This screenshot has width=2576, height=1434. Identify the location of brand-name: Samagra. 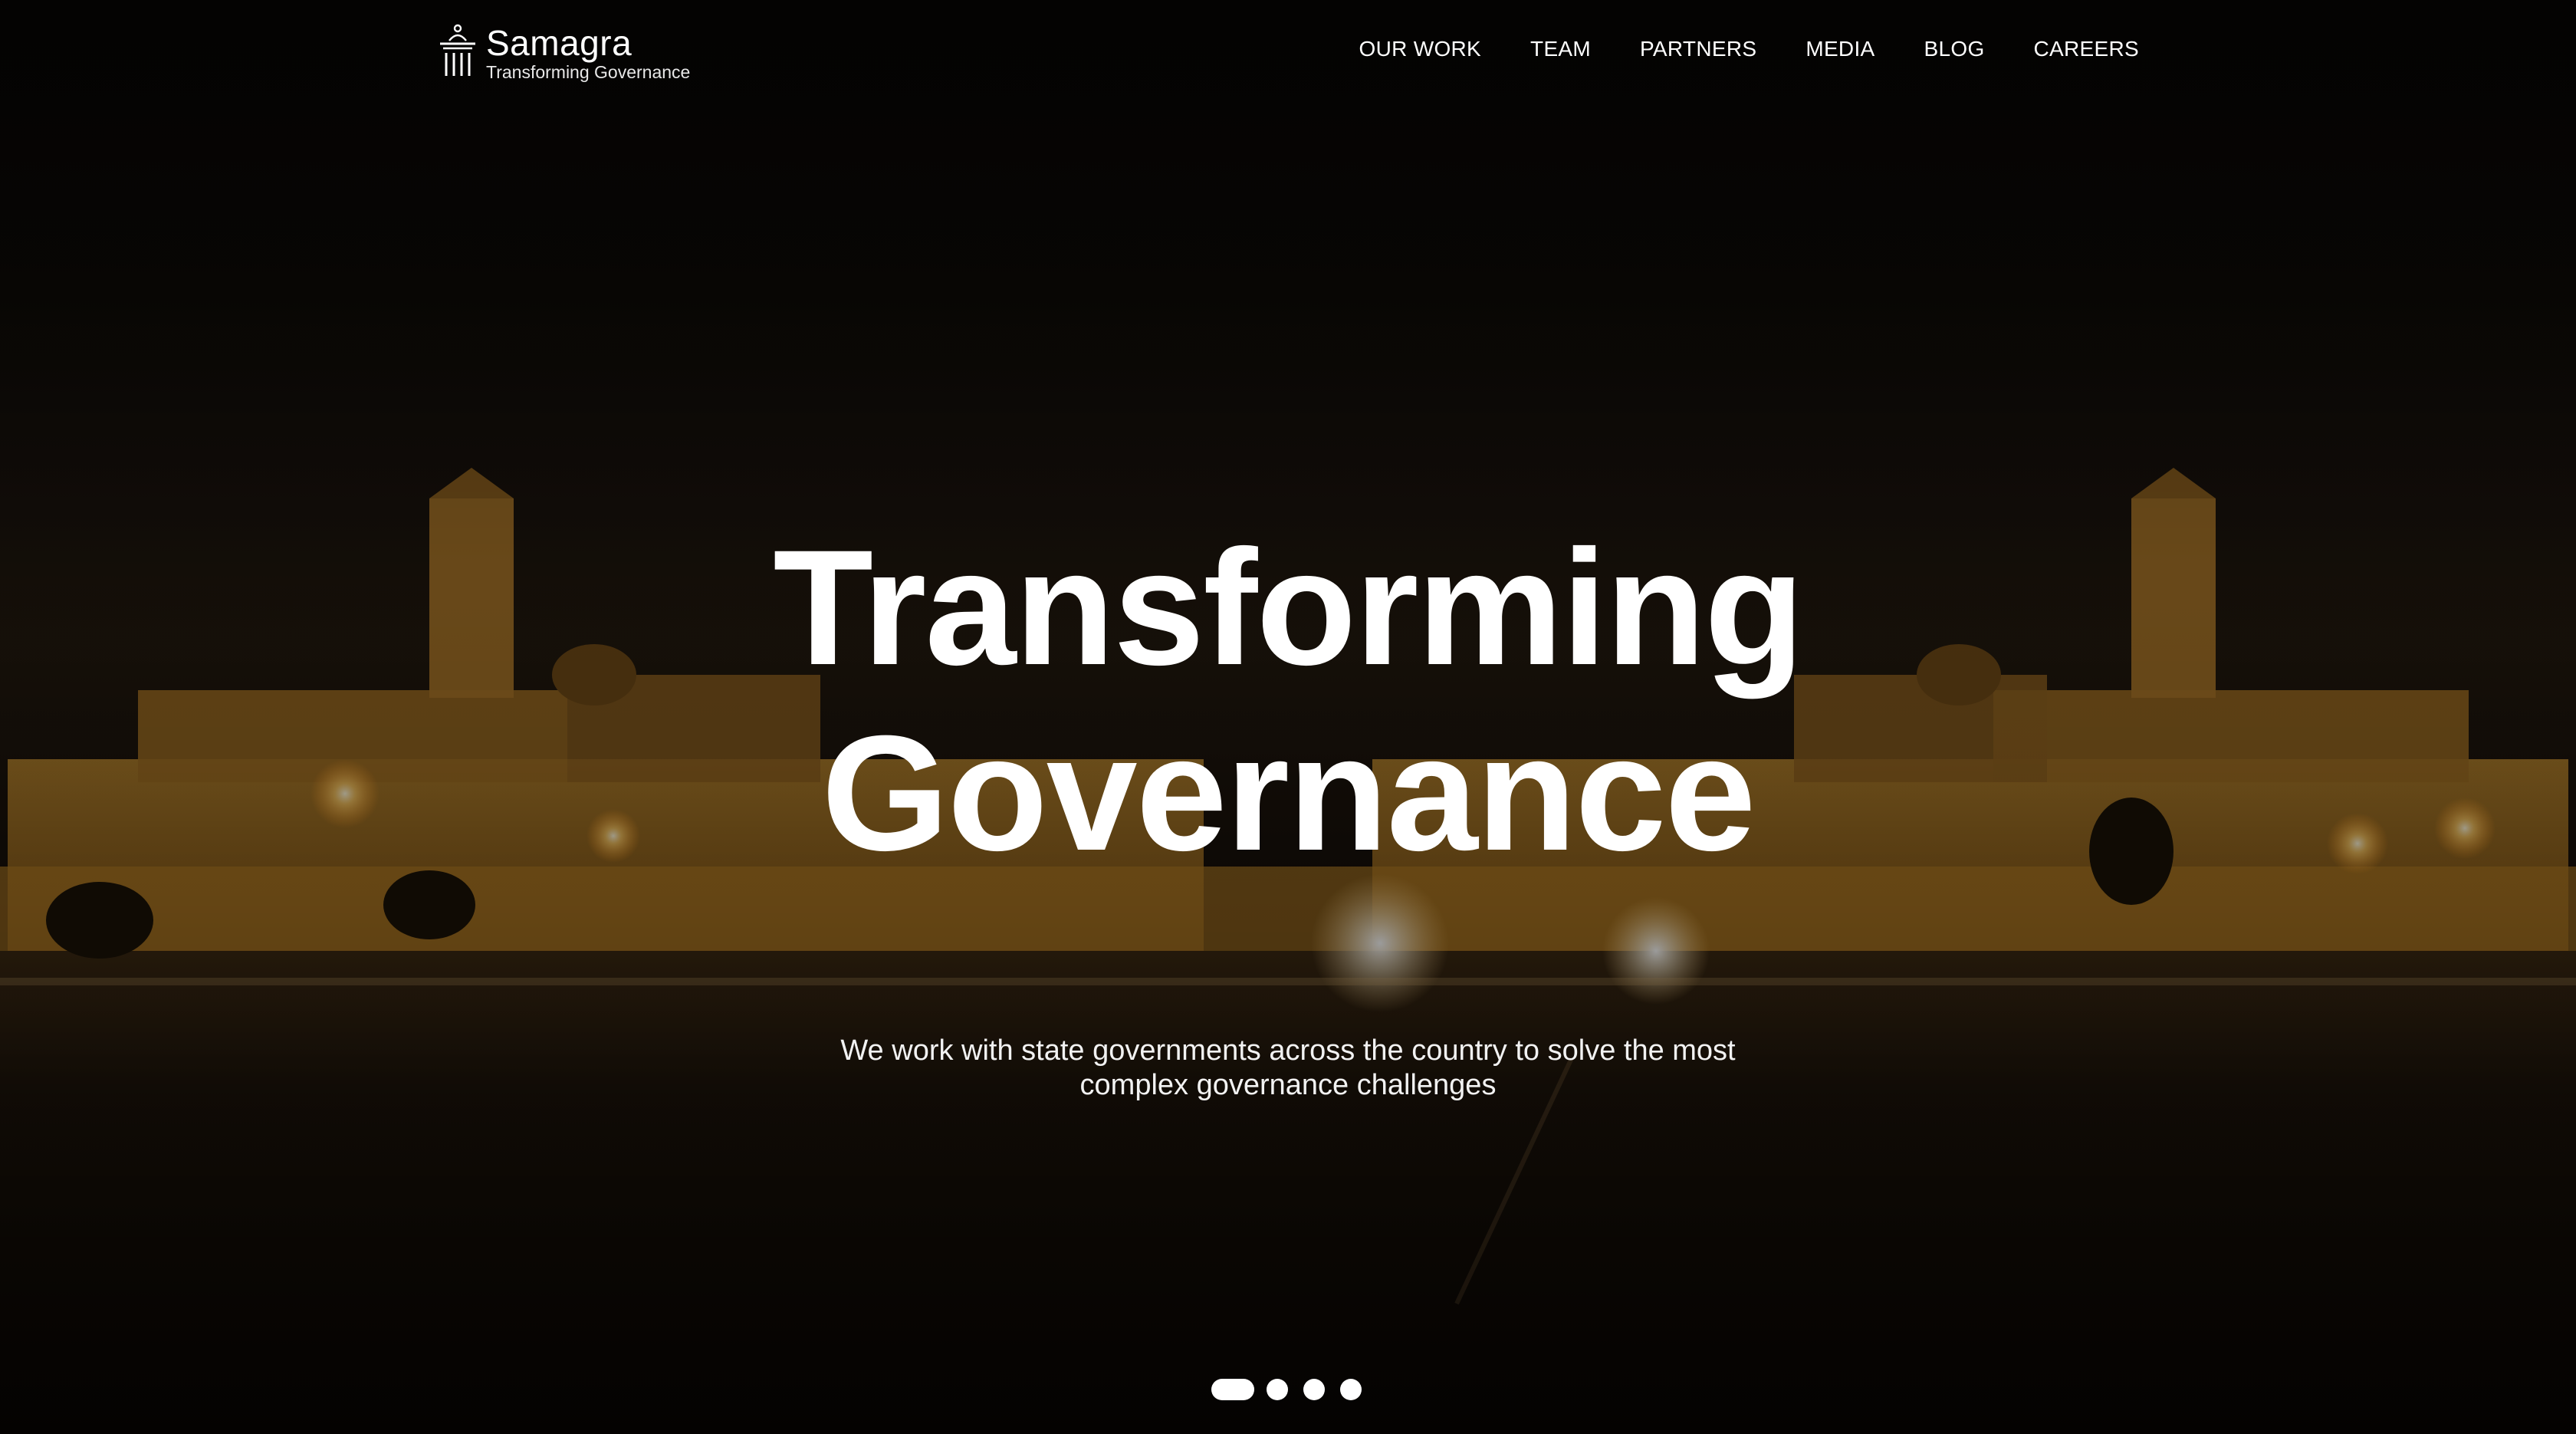
(559, 43).